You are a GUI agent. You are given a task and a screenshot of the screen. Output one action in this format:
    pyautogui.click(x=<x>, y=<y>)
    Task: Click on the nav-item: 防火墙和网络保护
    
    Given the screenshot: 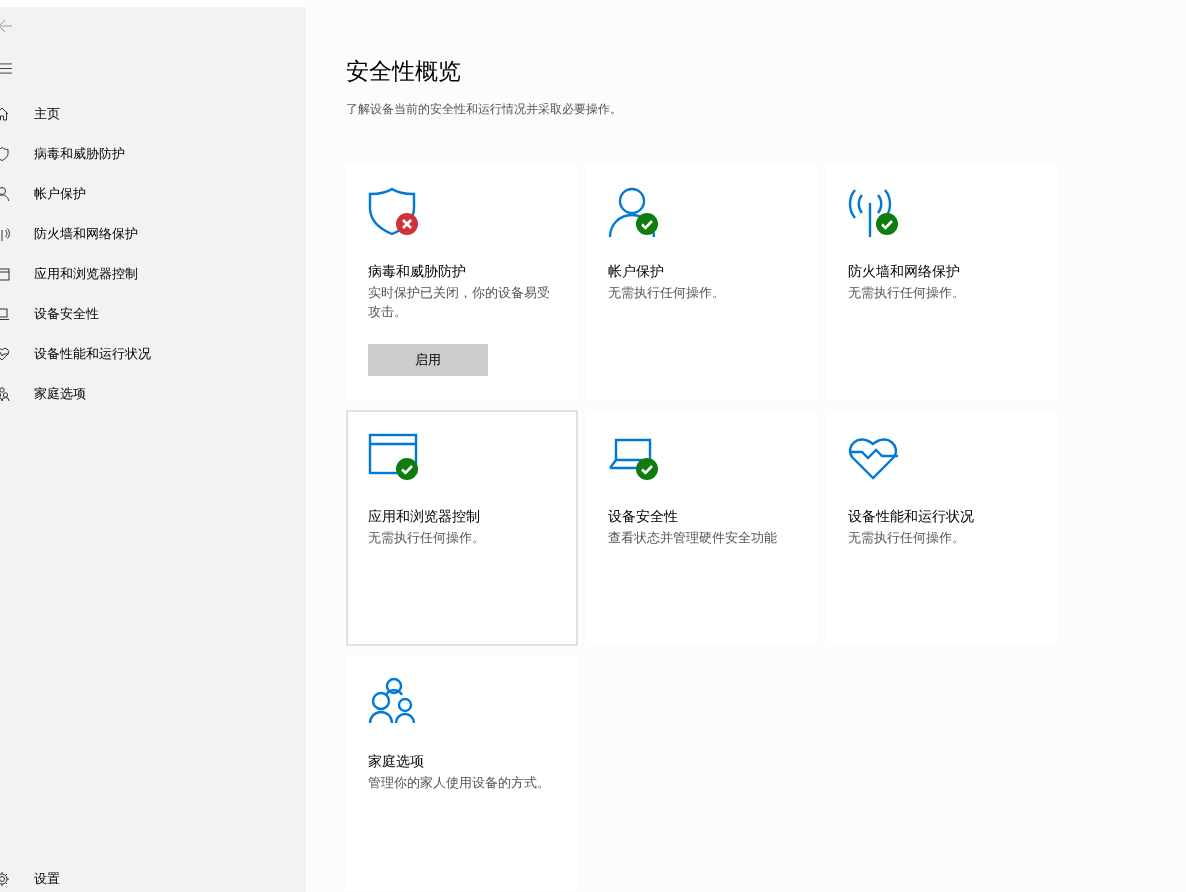 What is the action you would take?
    pyautogui.click(x=86, y=234)
    